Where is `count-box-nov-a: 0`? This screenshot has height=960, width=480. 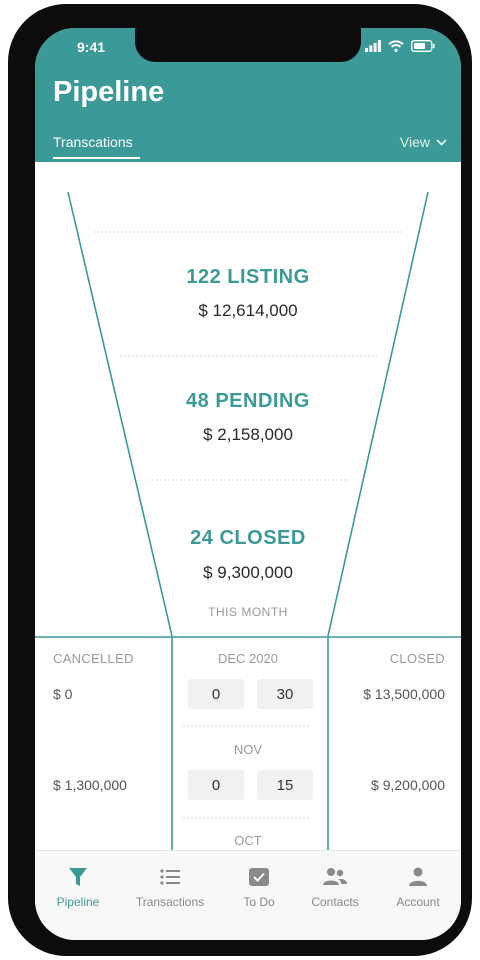 count-box-nov-a: 0 is located at coordinates (216, 785).